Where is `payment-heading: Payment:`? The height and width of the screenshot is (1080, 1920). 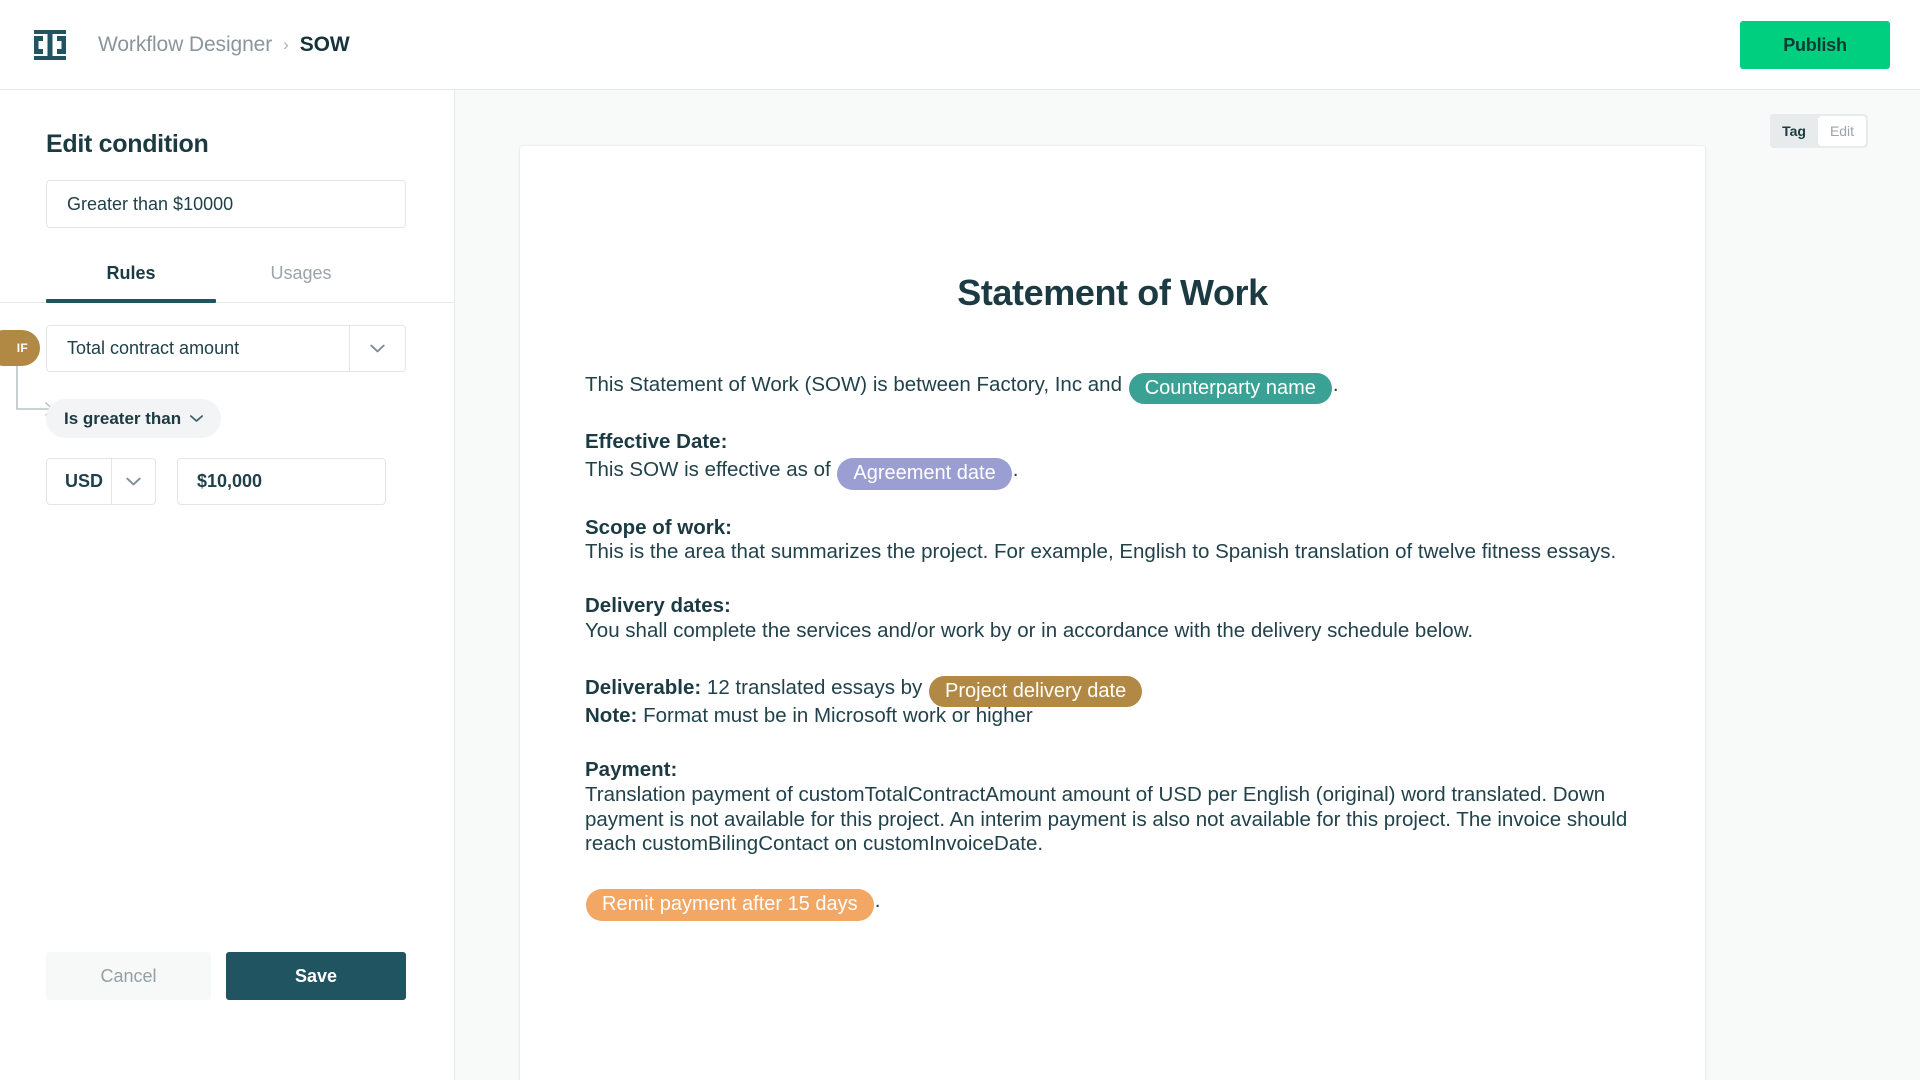
payment-heading: Payment: is located at coordinates (631, 769).